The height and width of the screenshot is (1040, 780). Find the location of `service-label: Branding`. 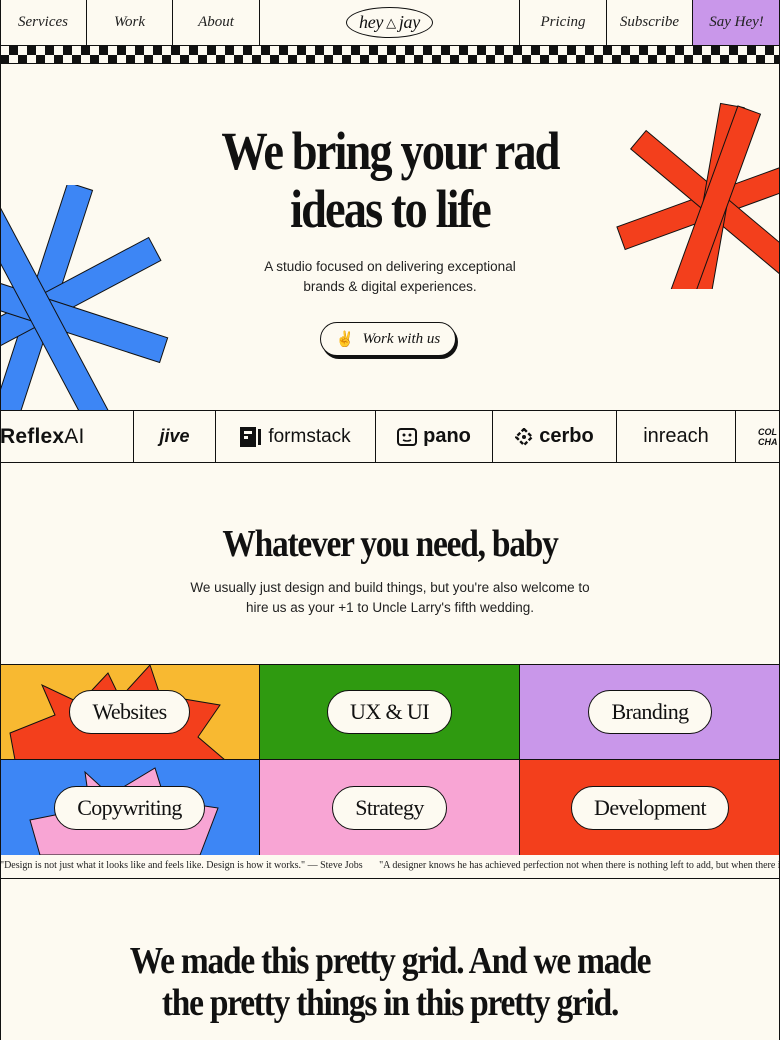

service-label: Branding is located at coordinates (650, 712).